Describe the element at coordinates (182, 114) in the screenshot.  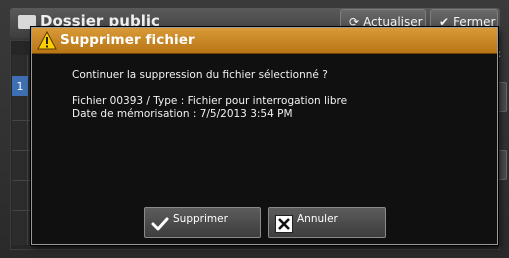
I see `stored-date-text: Date de mémorisation : 7/5/2013 3:54 PM` at that location.